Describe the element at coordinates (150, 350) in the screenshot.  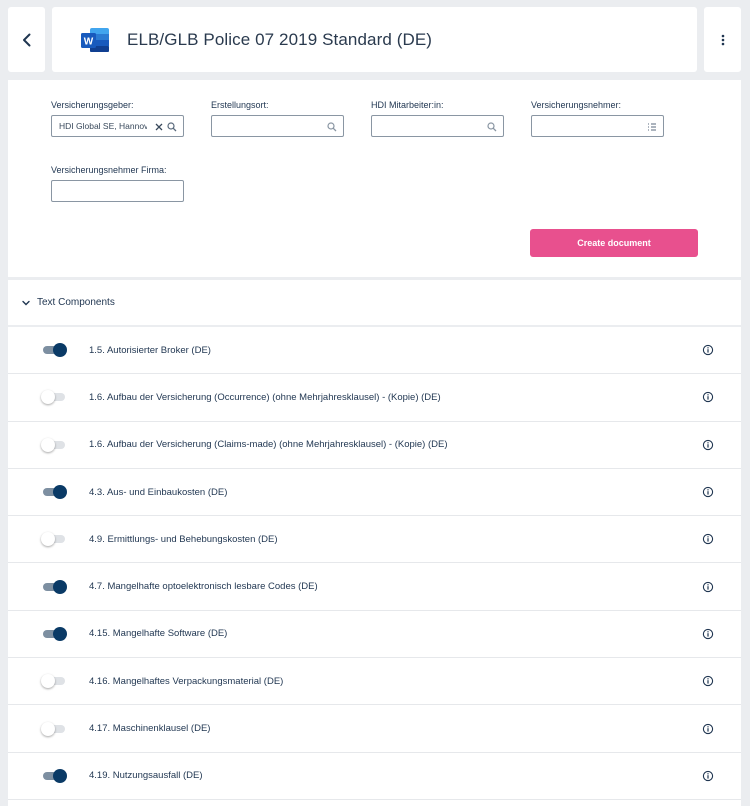
I see `component-label: 1.5. Autorisierter Broker (DE)` at that location.